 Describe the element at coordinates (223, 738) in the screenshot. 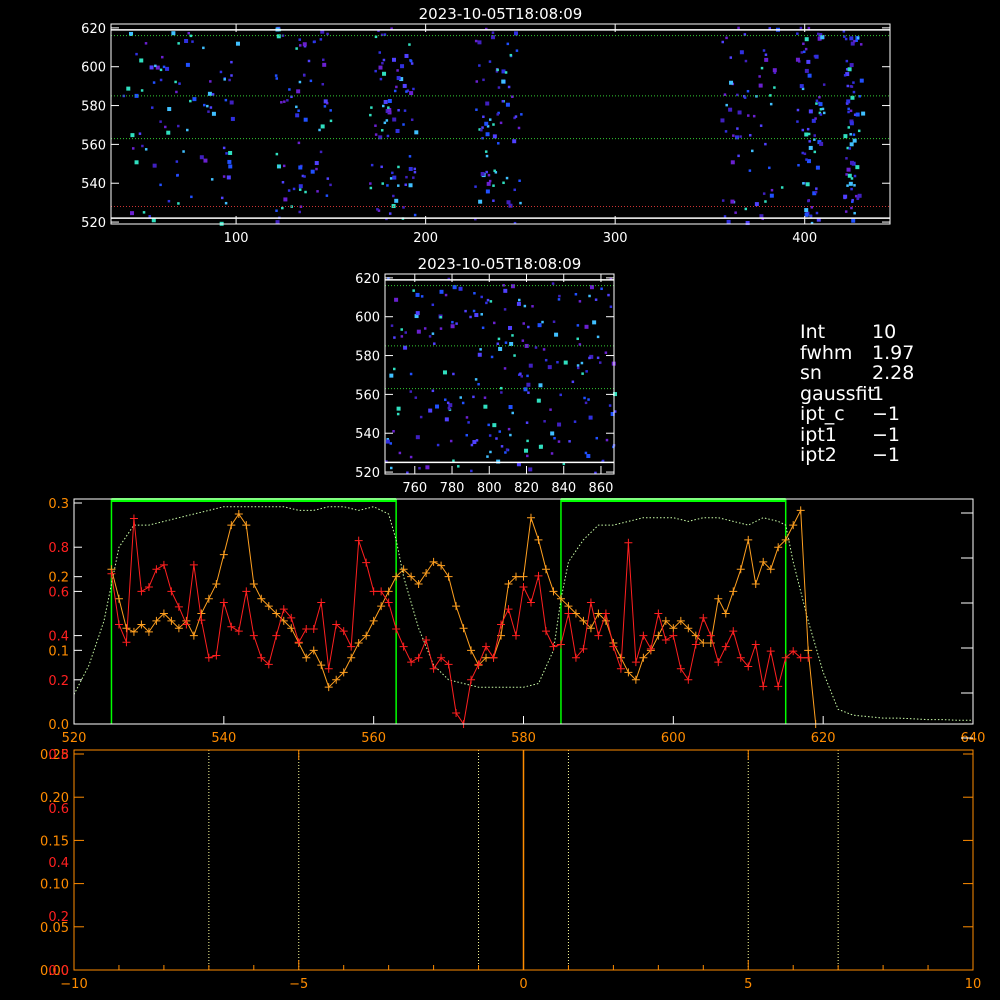

I see `x-tick-label: 540` at that location.